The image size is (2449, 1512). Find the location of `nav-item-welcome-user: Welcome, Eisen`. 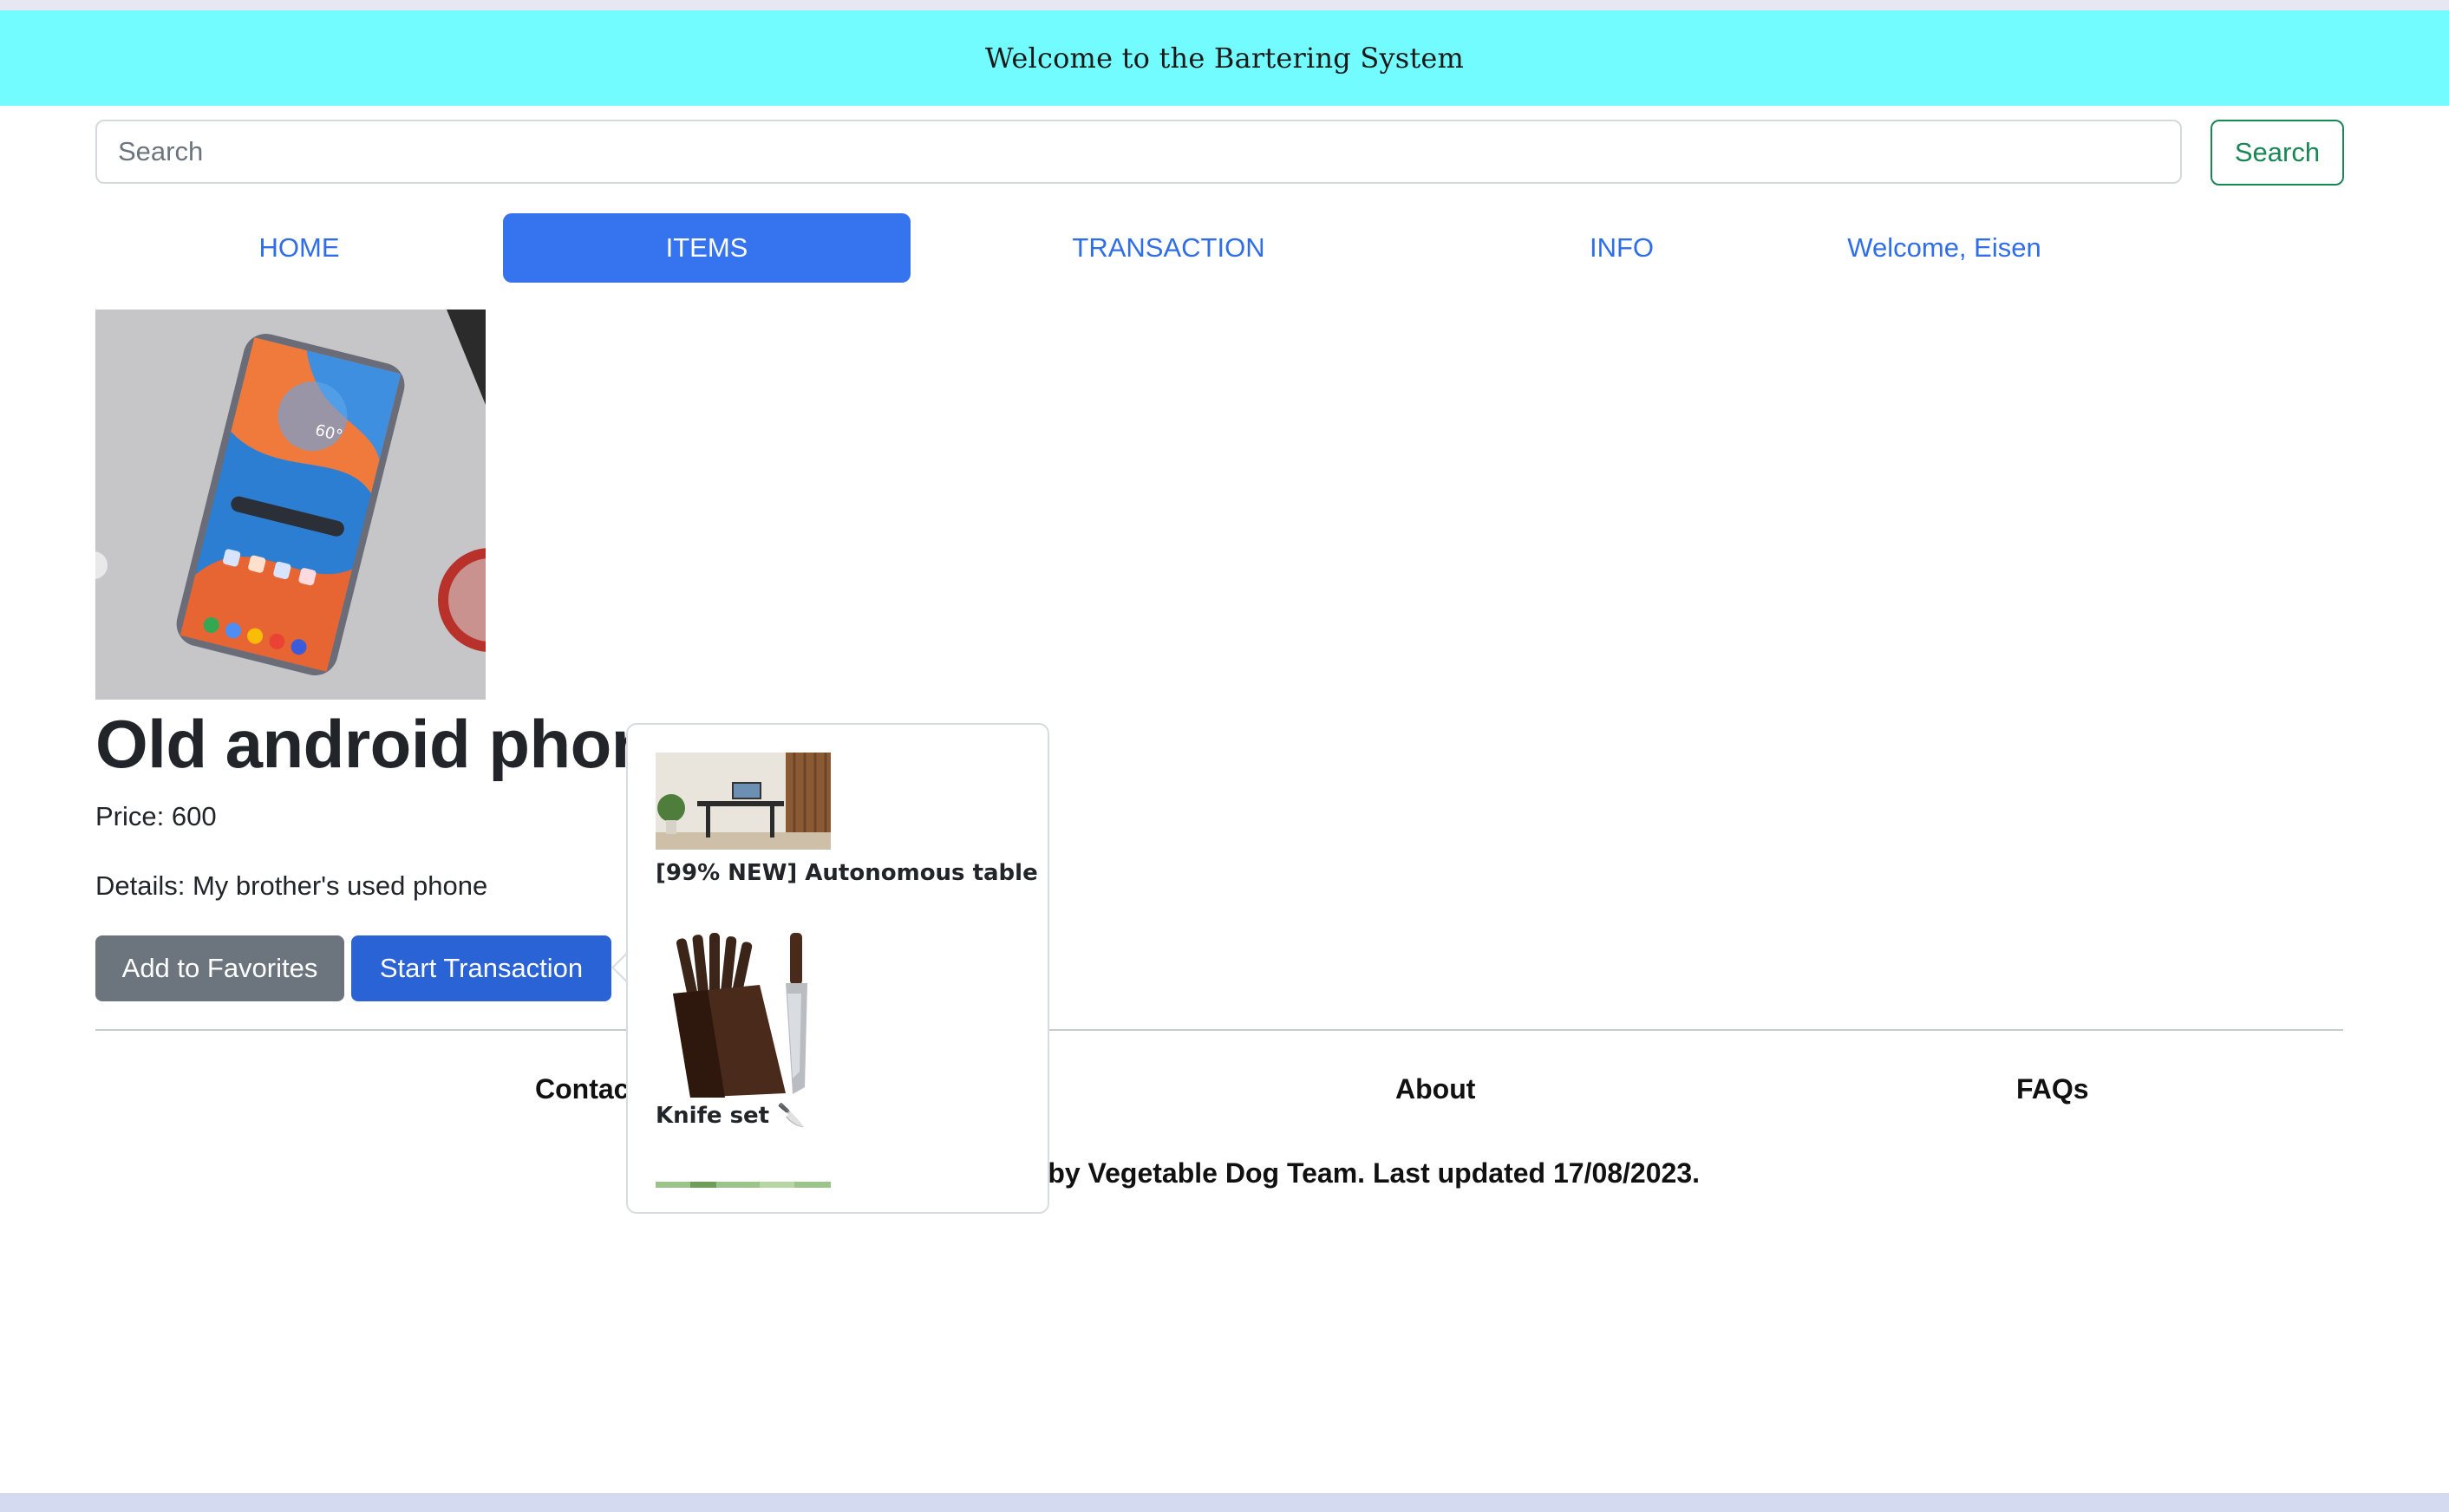

nav-item-welcome-user: Welcome, Eisen is located at coordinates (1944, 248).